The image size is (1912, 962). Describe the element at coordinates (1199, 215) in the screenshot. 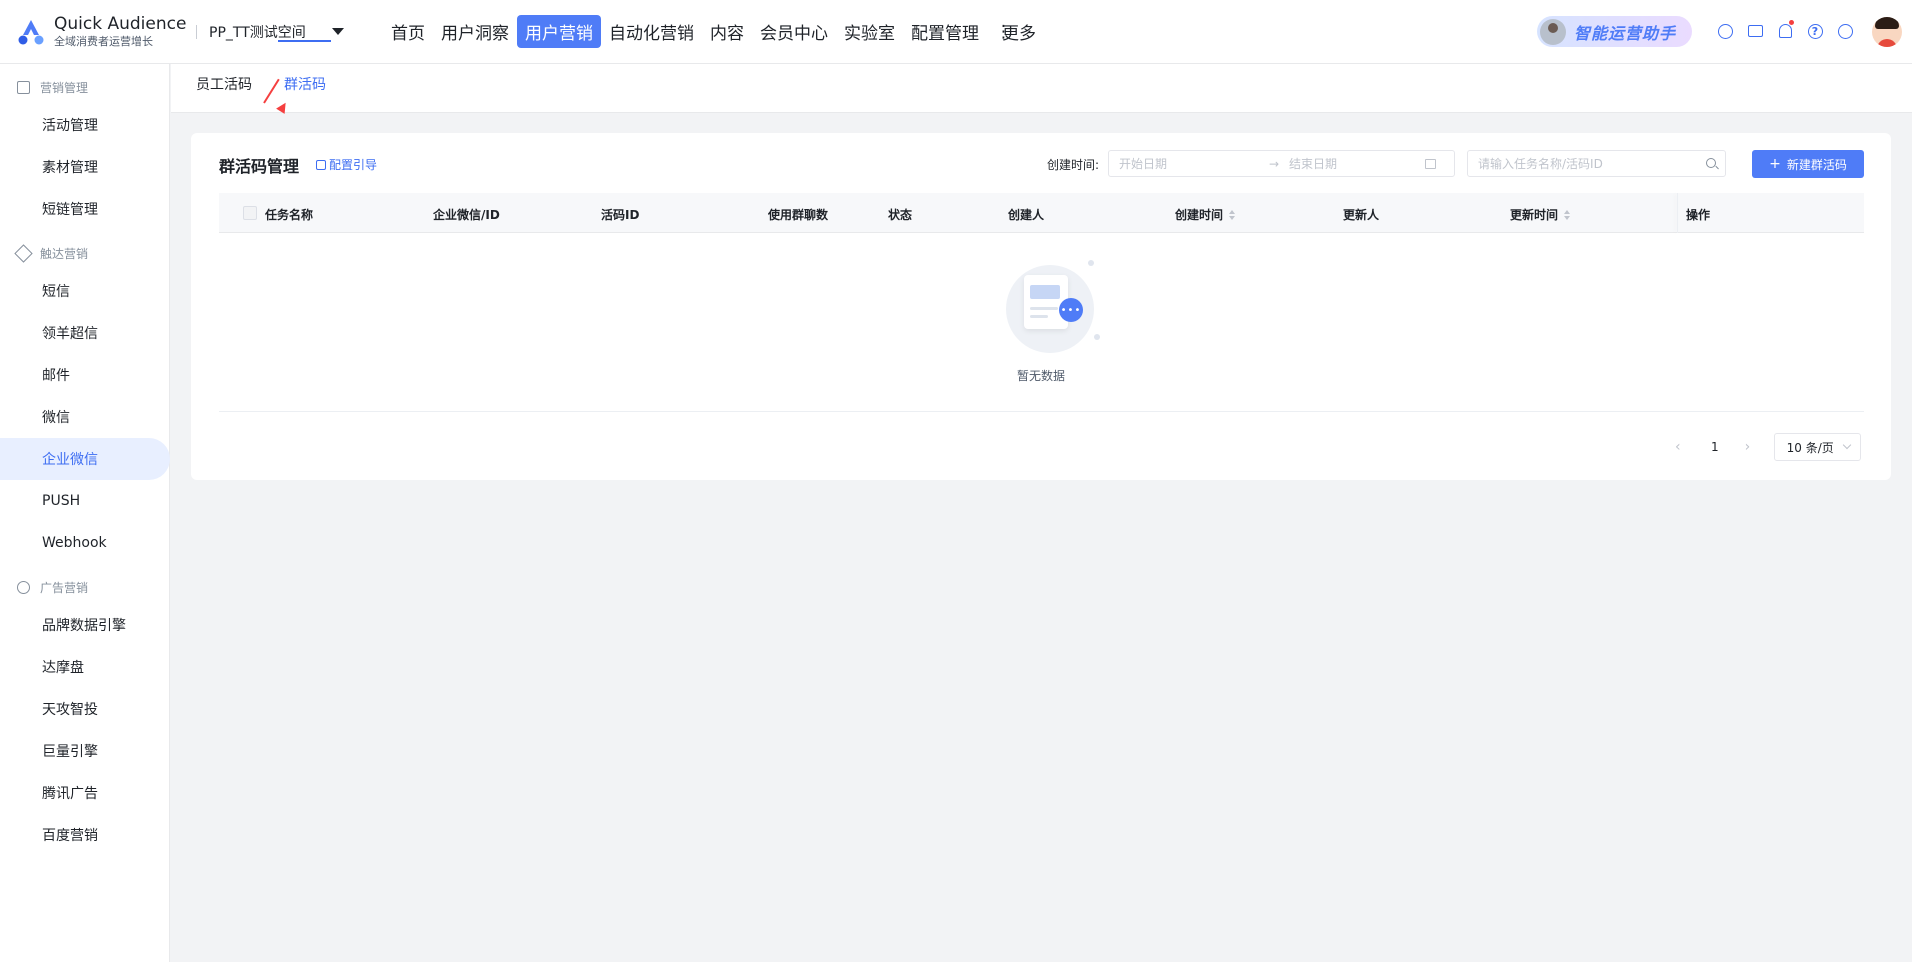

I see `col-create-time-label: 创建时间` at that location.